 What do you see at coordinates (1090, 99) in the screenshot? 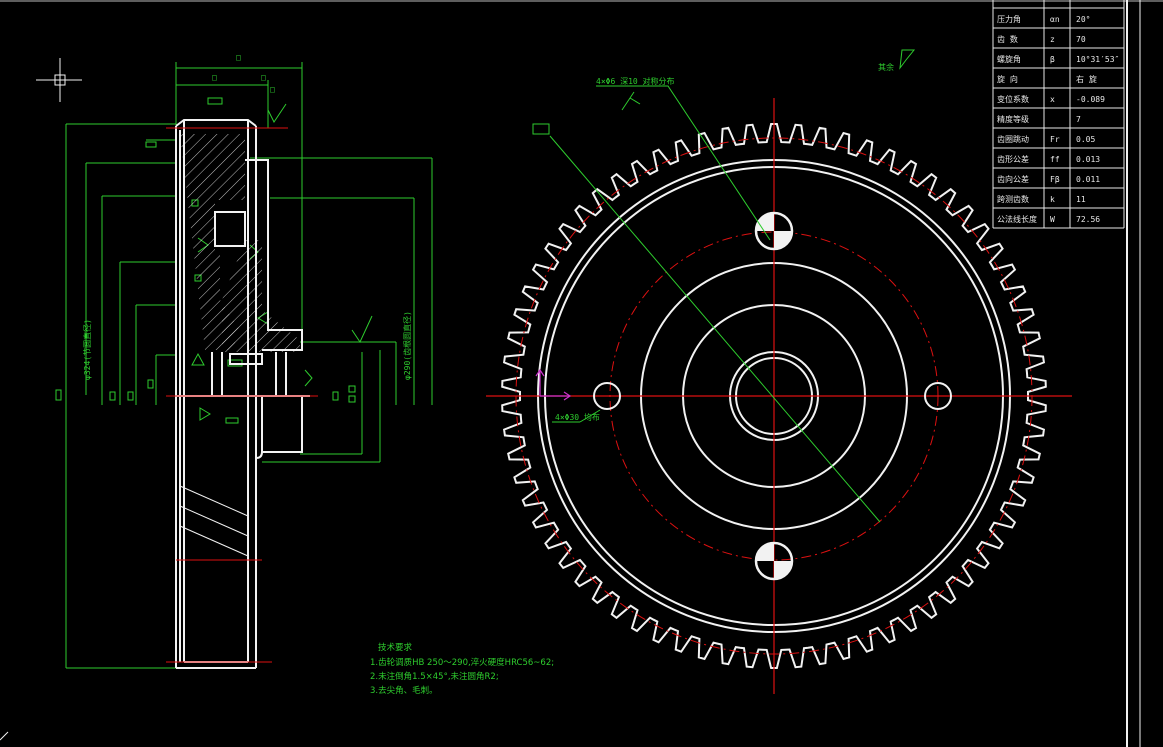
I see `param-value: -0.089` at bounding box center [1090, 99].